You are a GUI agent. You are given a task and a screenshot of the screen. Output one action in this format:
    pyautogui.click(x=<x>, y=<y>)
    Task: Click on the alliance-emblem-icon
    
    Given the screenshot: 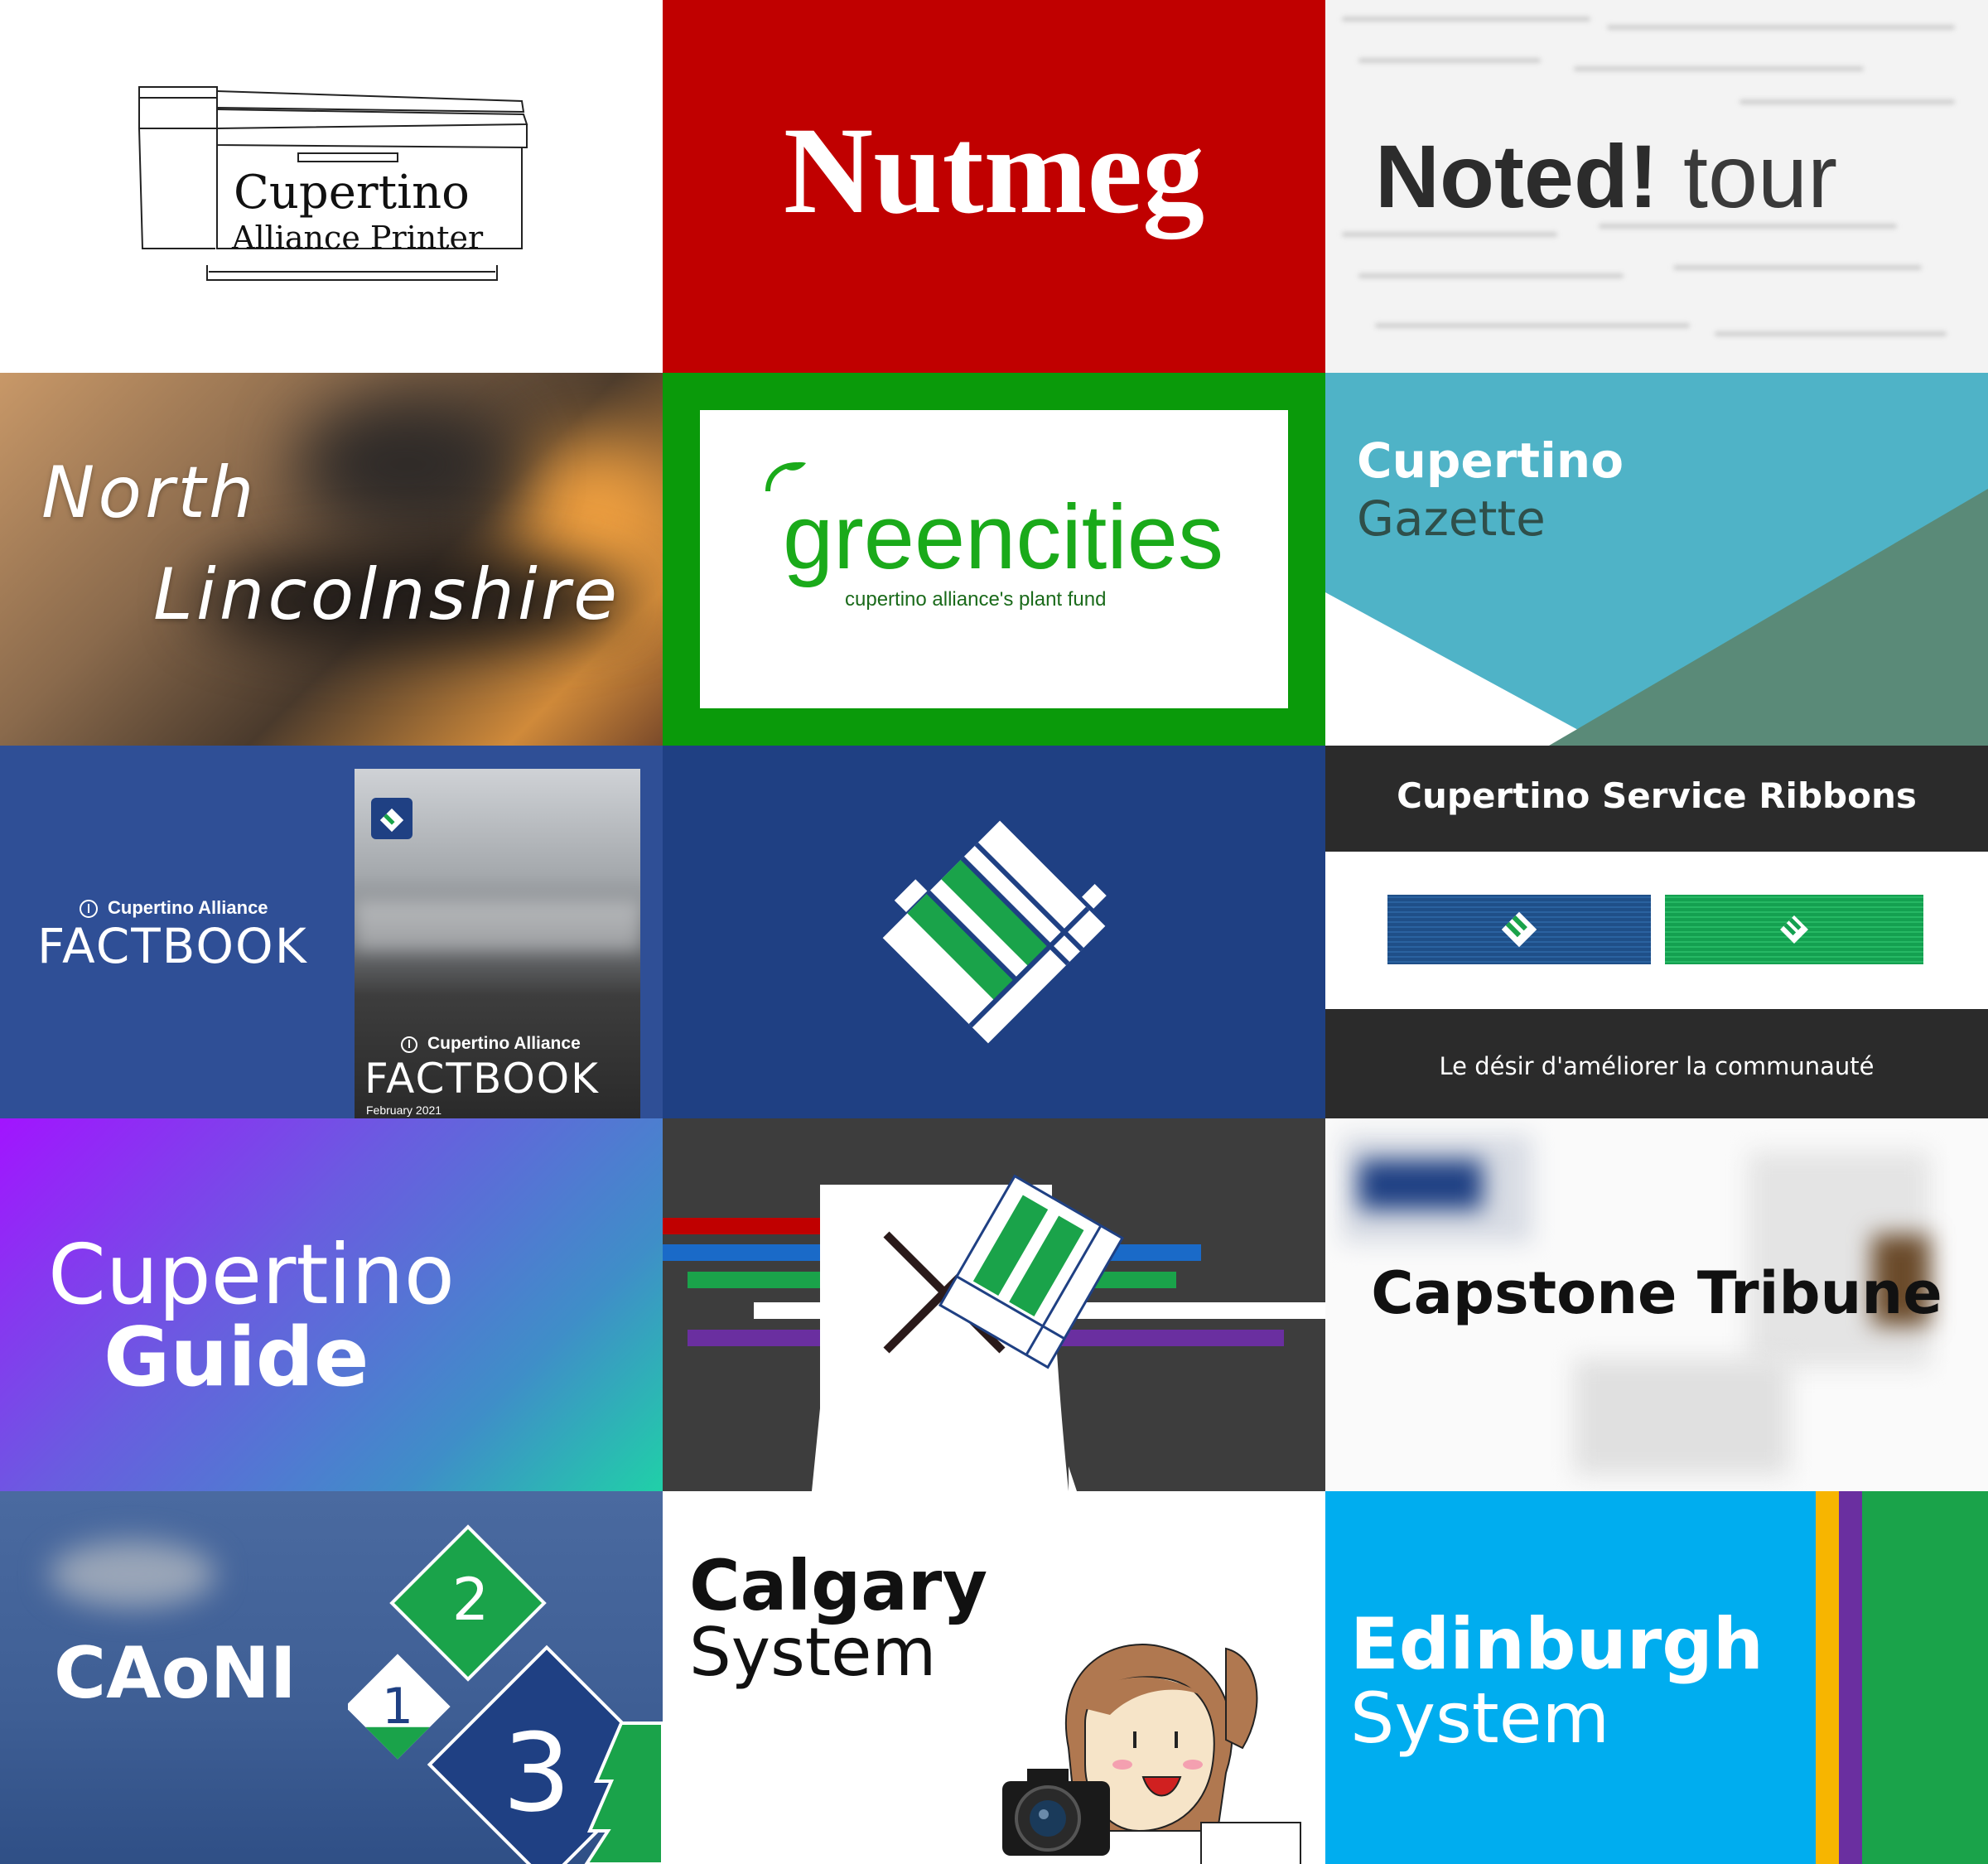 What is the action you would take?
    pyautogui.click(x=994, y=932)
    